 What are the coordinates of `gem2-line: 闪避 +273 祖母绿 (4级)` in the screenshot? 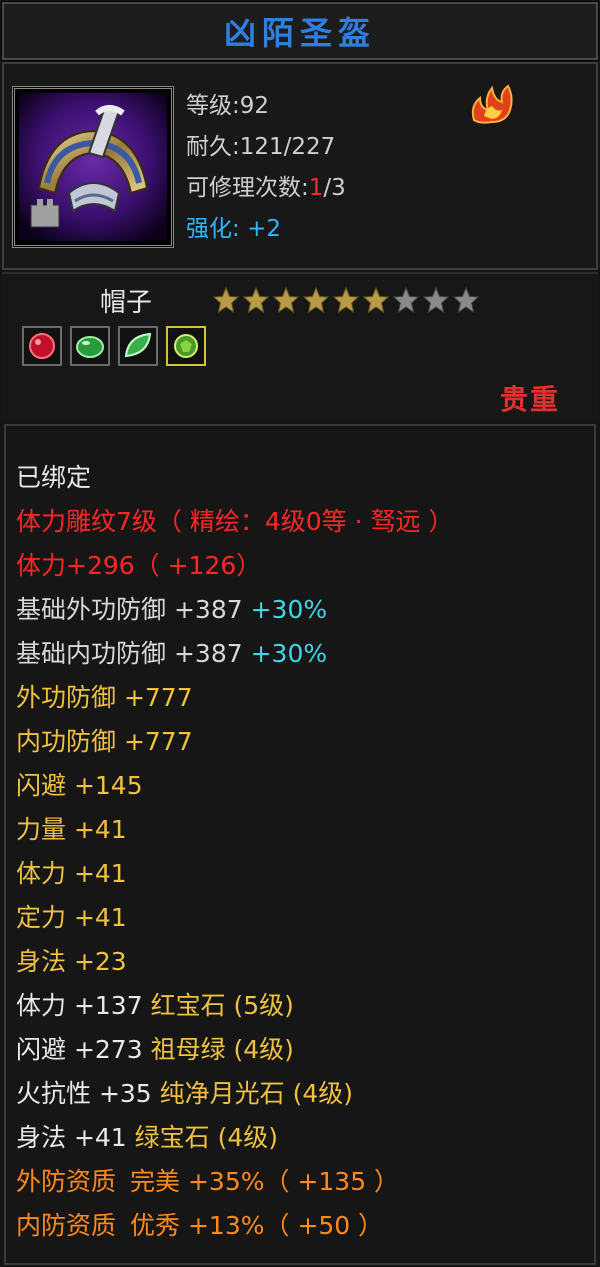 It's located at (234, 1050).